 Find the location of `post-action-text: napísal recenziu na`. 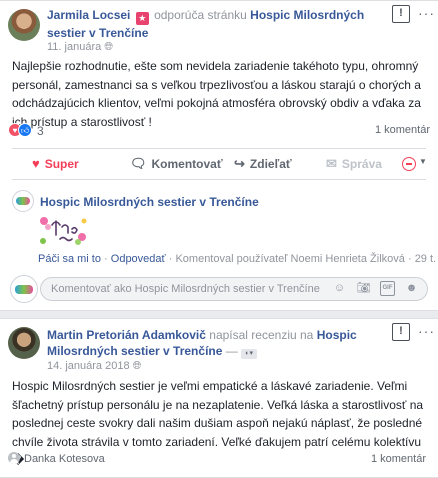

post-action-text: napísal recenziu na is located at coordinates (261, 335).